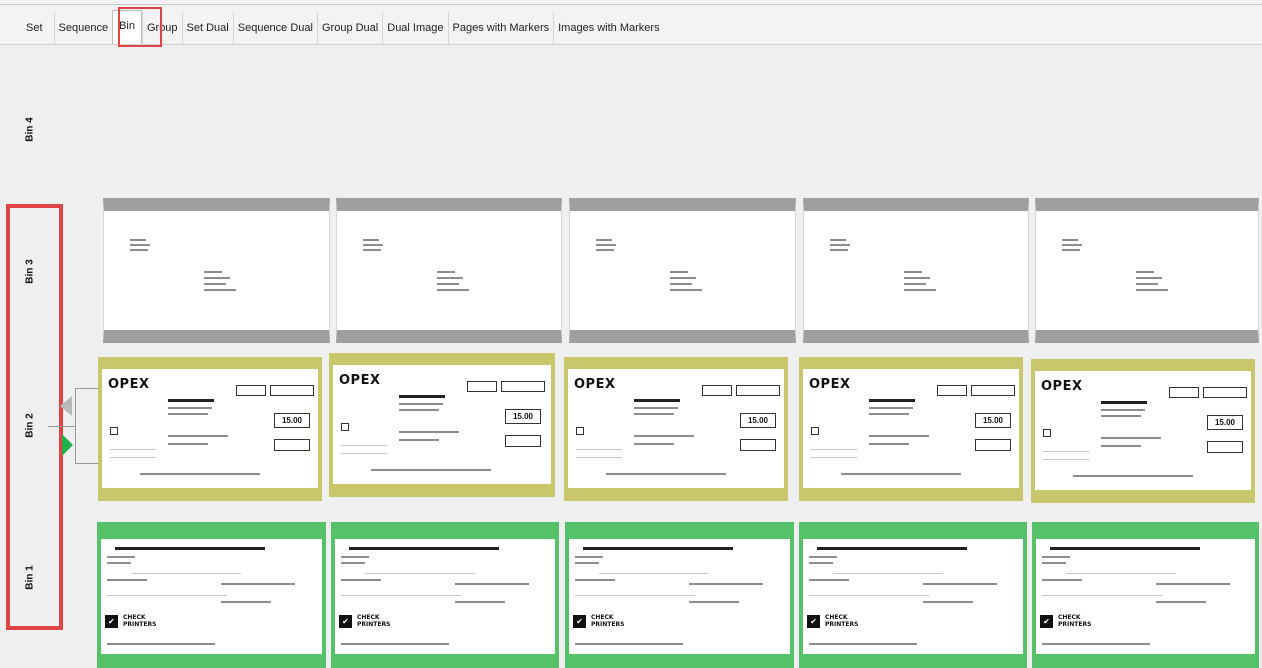  What do you see at coordinates (67, 445) in the screenshot?
I see `marker-current-icon` at bounding box center [67, 445].